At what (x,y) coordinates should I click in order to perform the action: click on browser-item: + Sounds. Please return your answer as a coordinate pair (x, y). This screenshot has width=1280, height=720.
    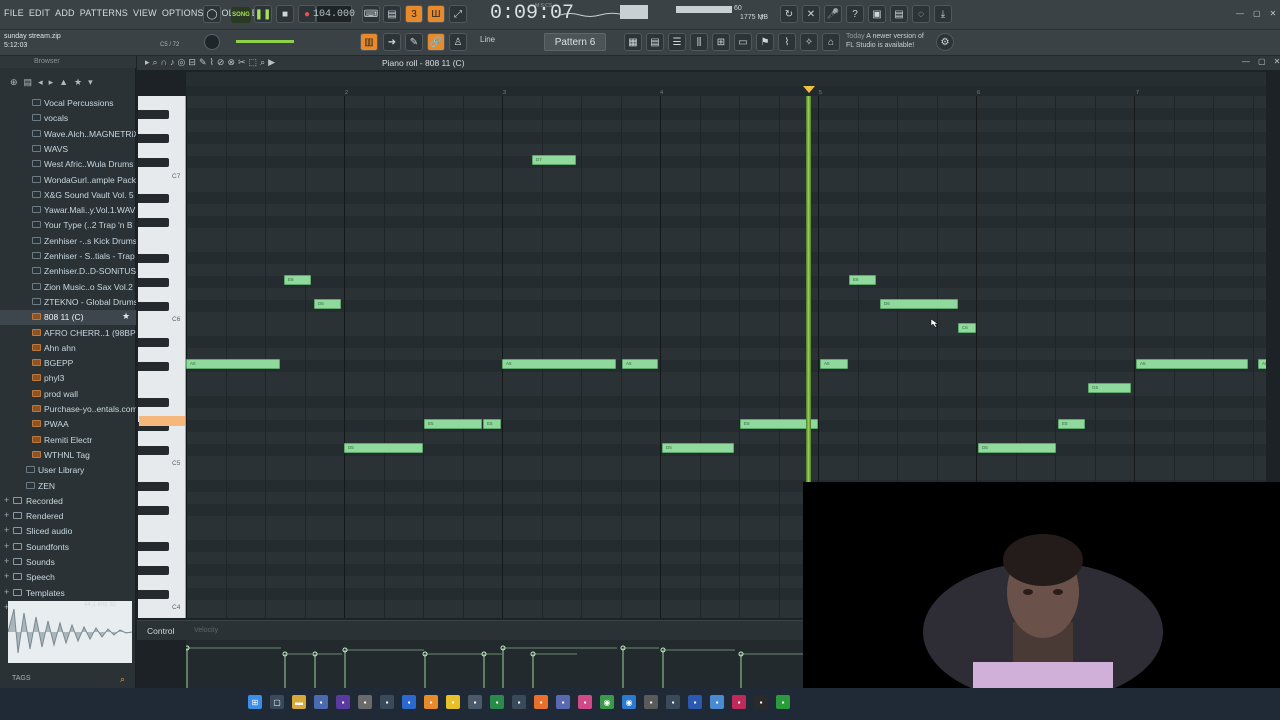
    Looking at the image, I should click on (68, 562).